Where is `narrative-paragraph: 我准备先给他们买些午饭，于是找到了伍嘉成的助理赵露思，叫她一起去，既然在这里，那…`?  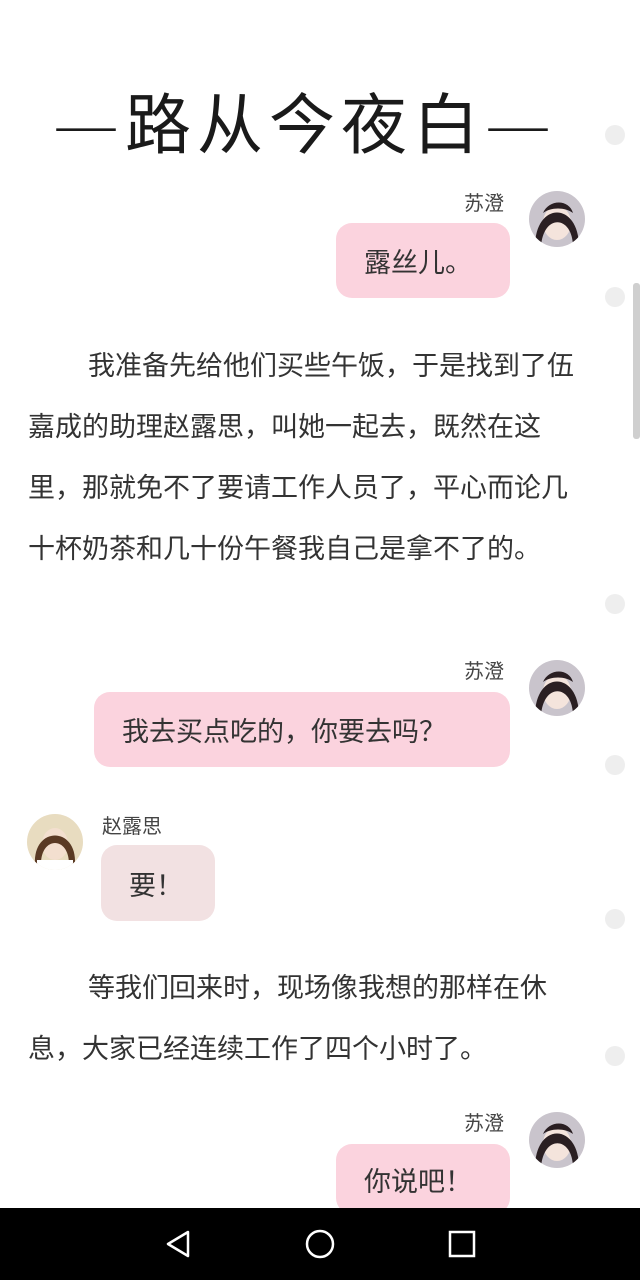
narrative-paragraph: 我准备先给他们买些午饭，于是找到了伍嘉成的助理赵露思，叫她一起去，既然在这里，那… is located at coordinates (301, 458).